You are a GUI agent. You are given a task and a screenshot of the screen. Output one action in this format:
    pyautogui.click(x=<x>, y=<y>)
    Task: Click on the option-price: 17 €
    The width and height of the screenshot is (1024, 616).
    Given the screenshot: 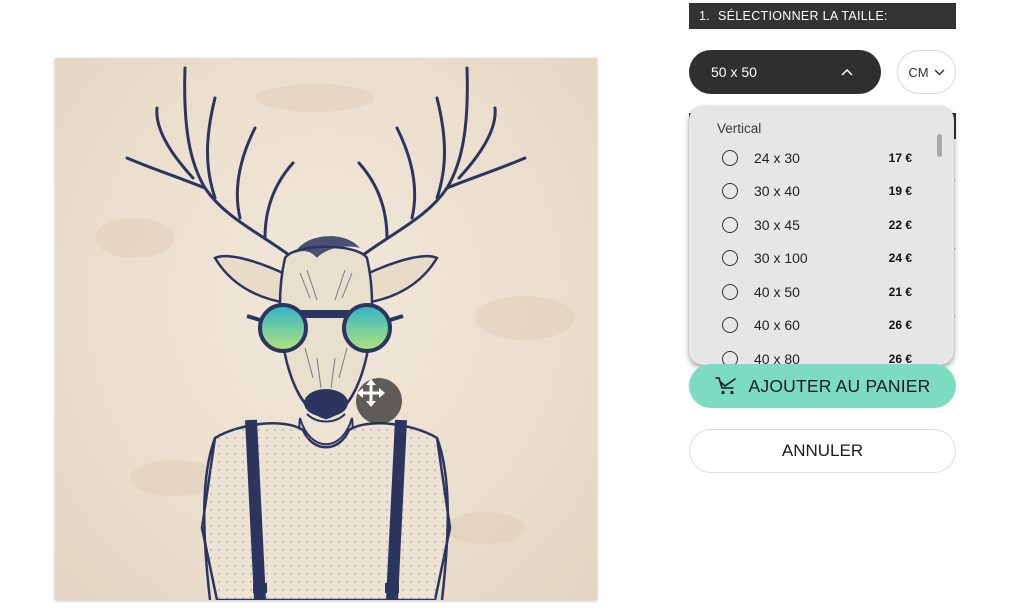 What is the action you would take?
    pyautogui.click(x=900, y=158)
    